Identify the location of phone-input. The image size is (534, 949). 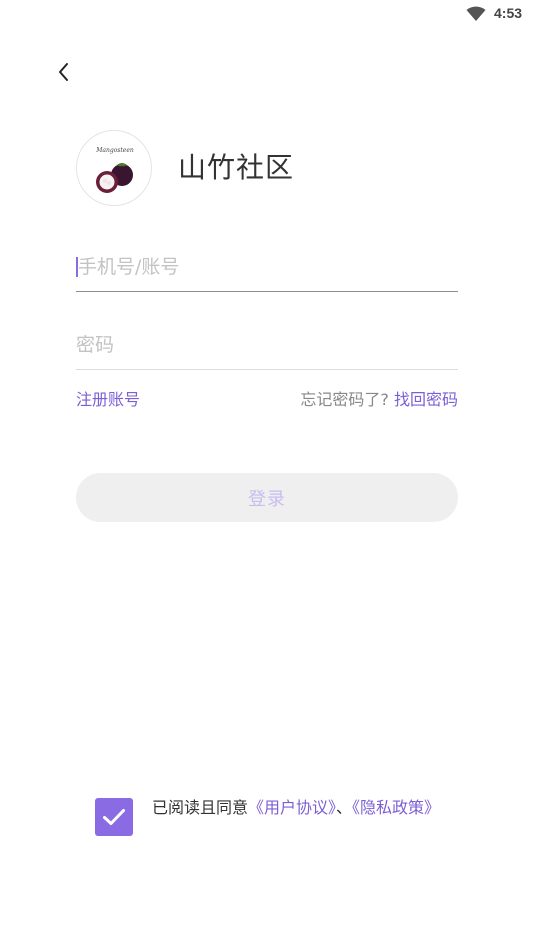
(267, 267).